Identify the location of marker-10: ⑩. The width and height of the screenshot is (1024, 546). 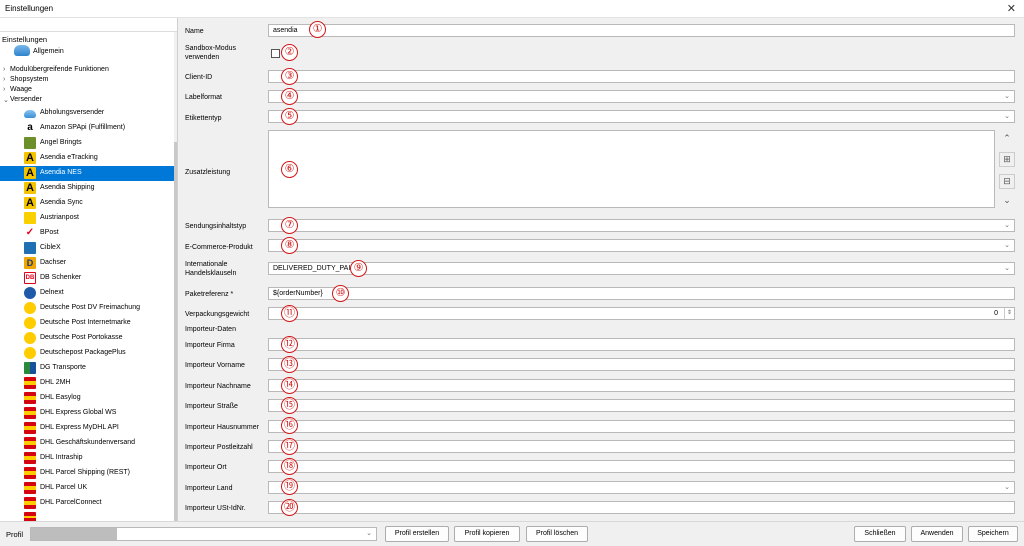
(340, 293).